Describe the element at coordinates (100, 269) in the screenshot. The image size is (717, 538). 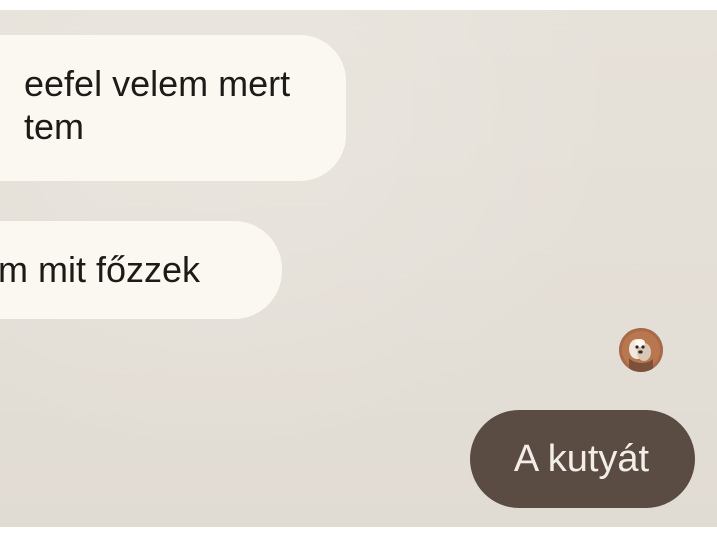
I see `message-text-line: m mit főzzek` at that location.